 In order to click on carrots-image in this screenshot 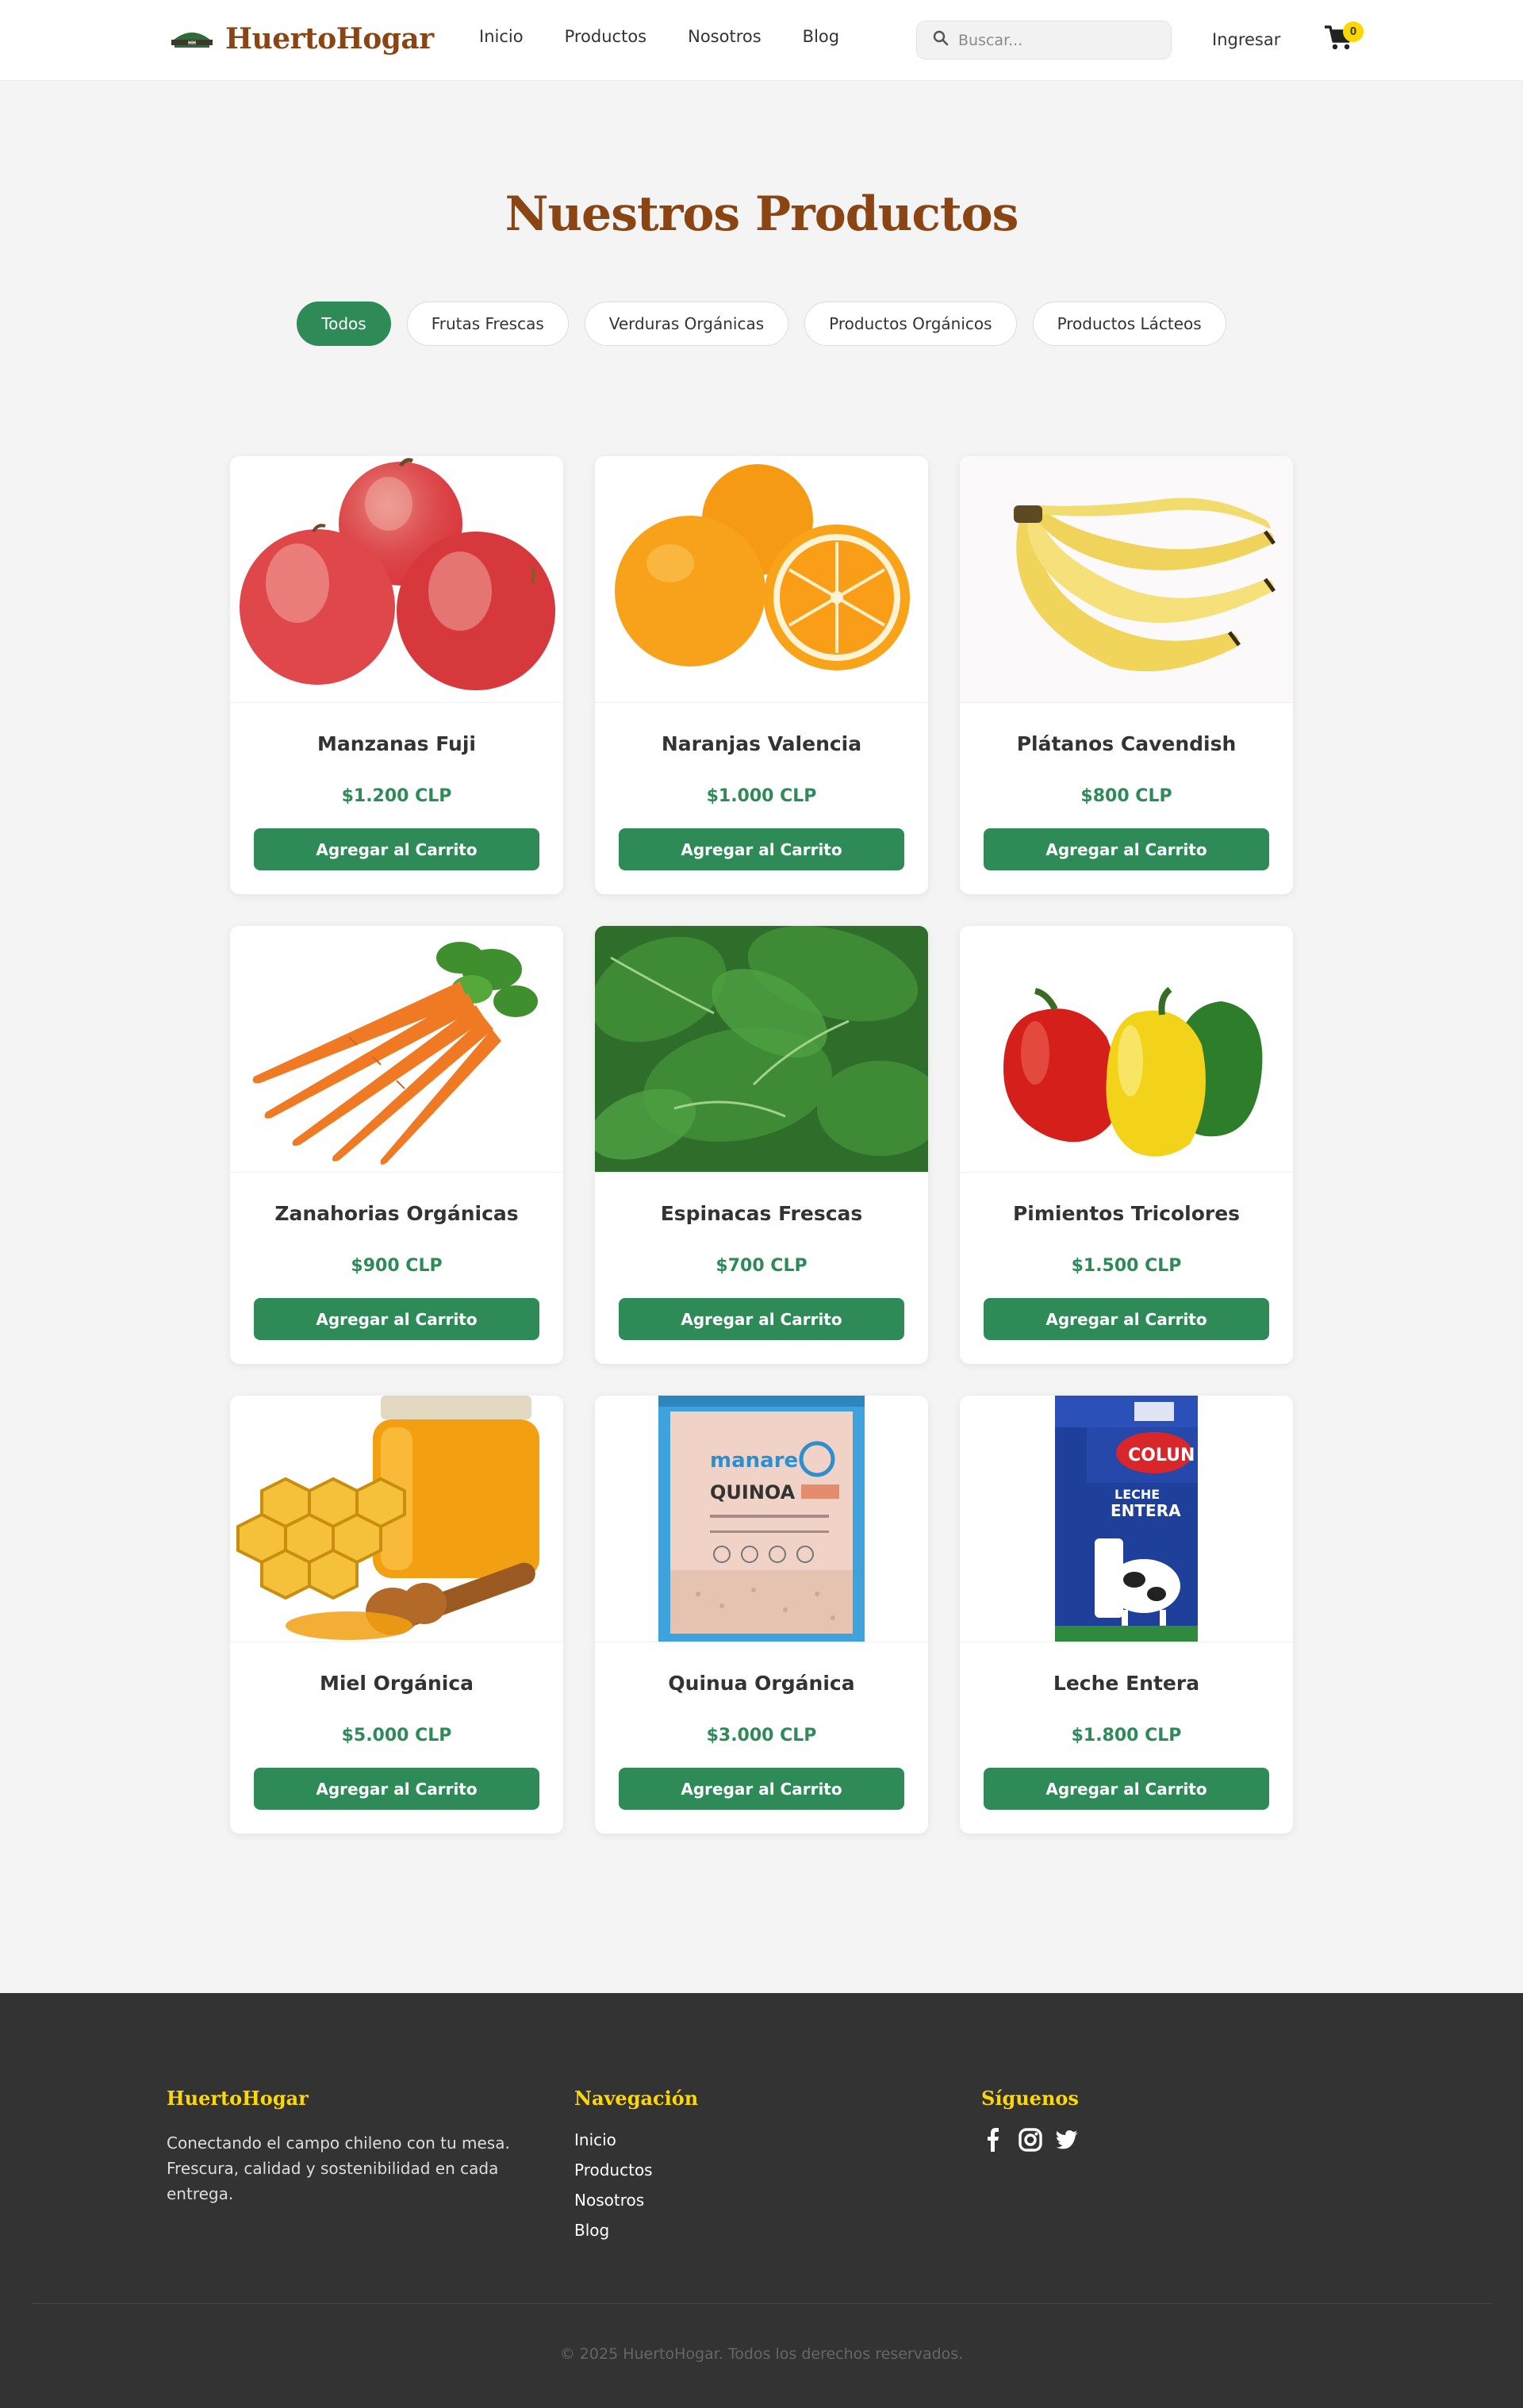, I will do `click(396, 1050)`.